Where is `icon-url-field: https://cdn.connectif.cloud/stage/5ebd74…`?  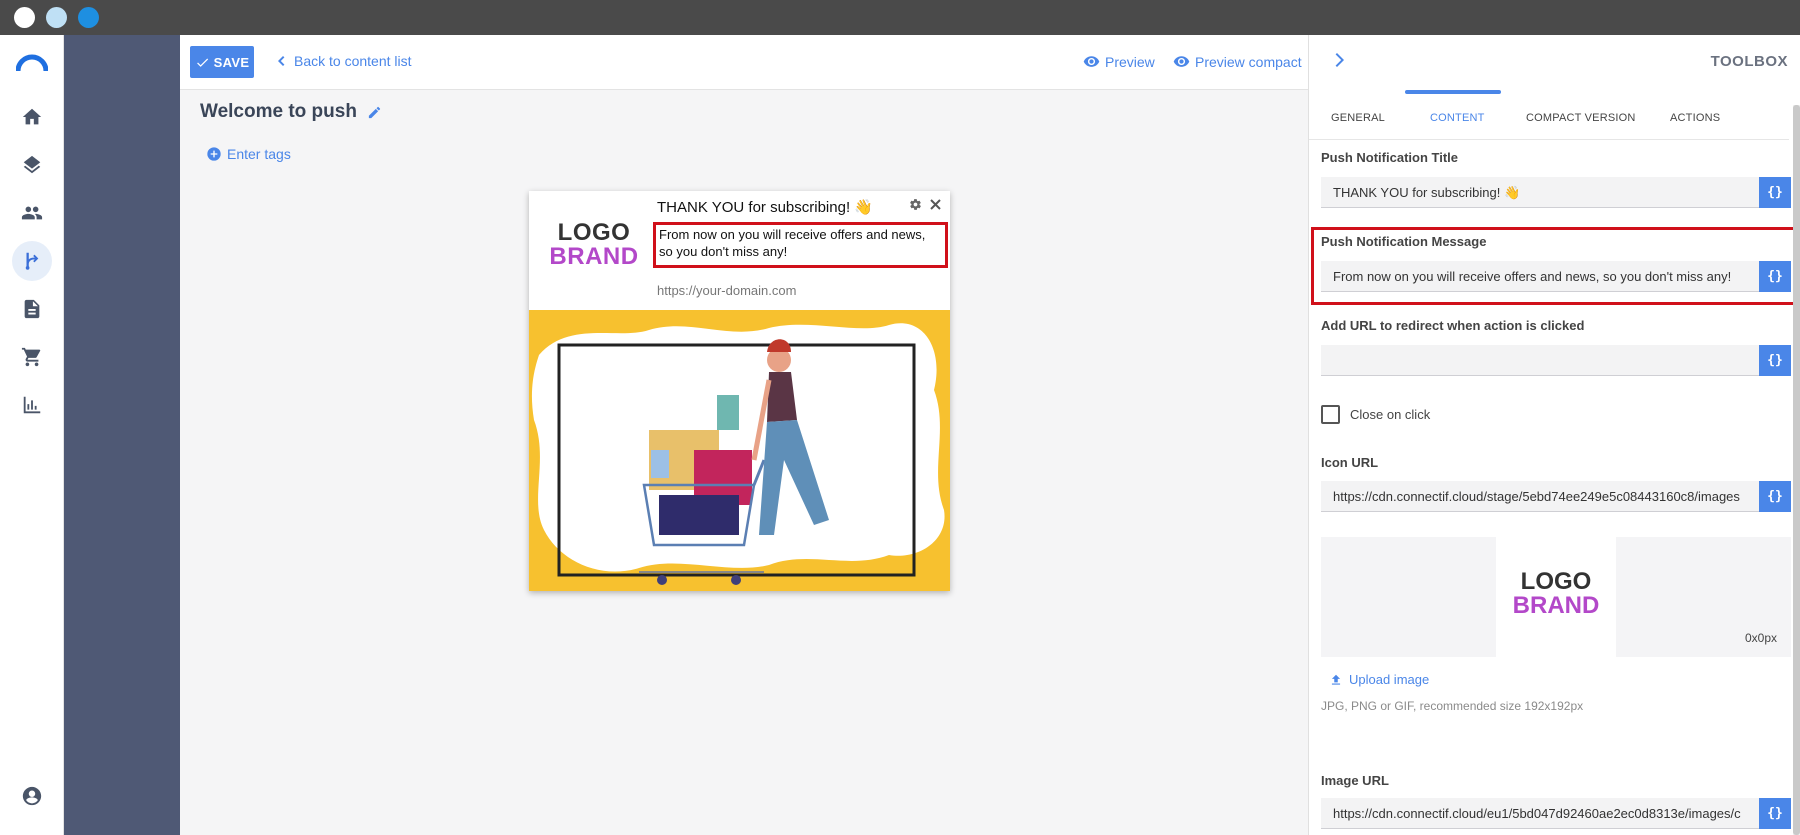
icon-url-field: https://cdn.connectif.cloud/stage/5ebd74… is located at coordinates (1556, 496).